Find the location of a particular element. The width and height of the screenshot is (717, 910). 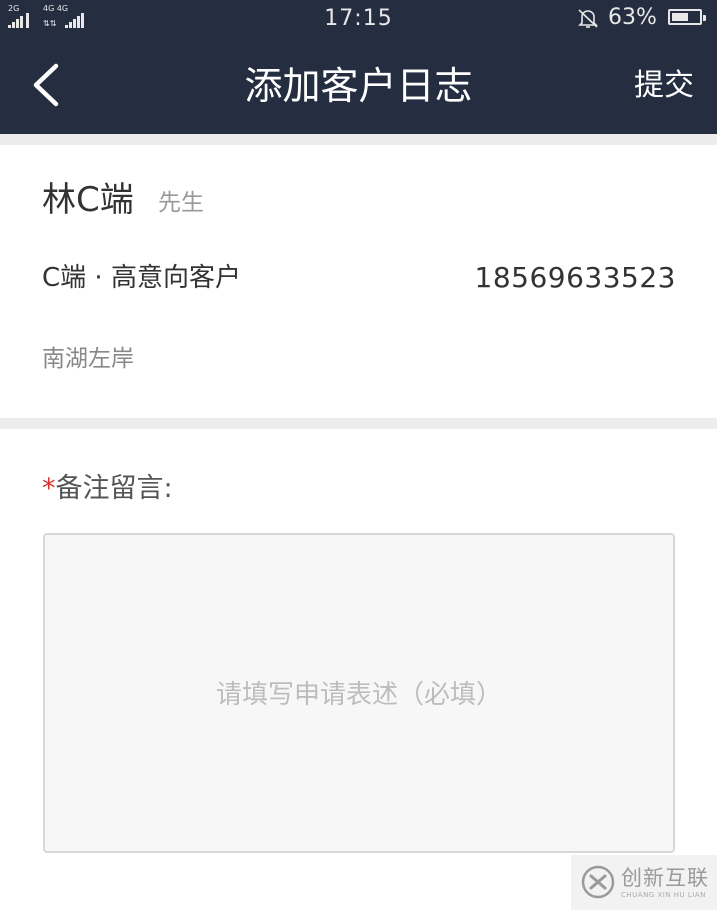

battery-level is located at coordinates (680, 17).